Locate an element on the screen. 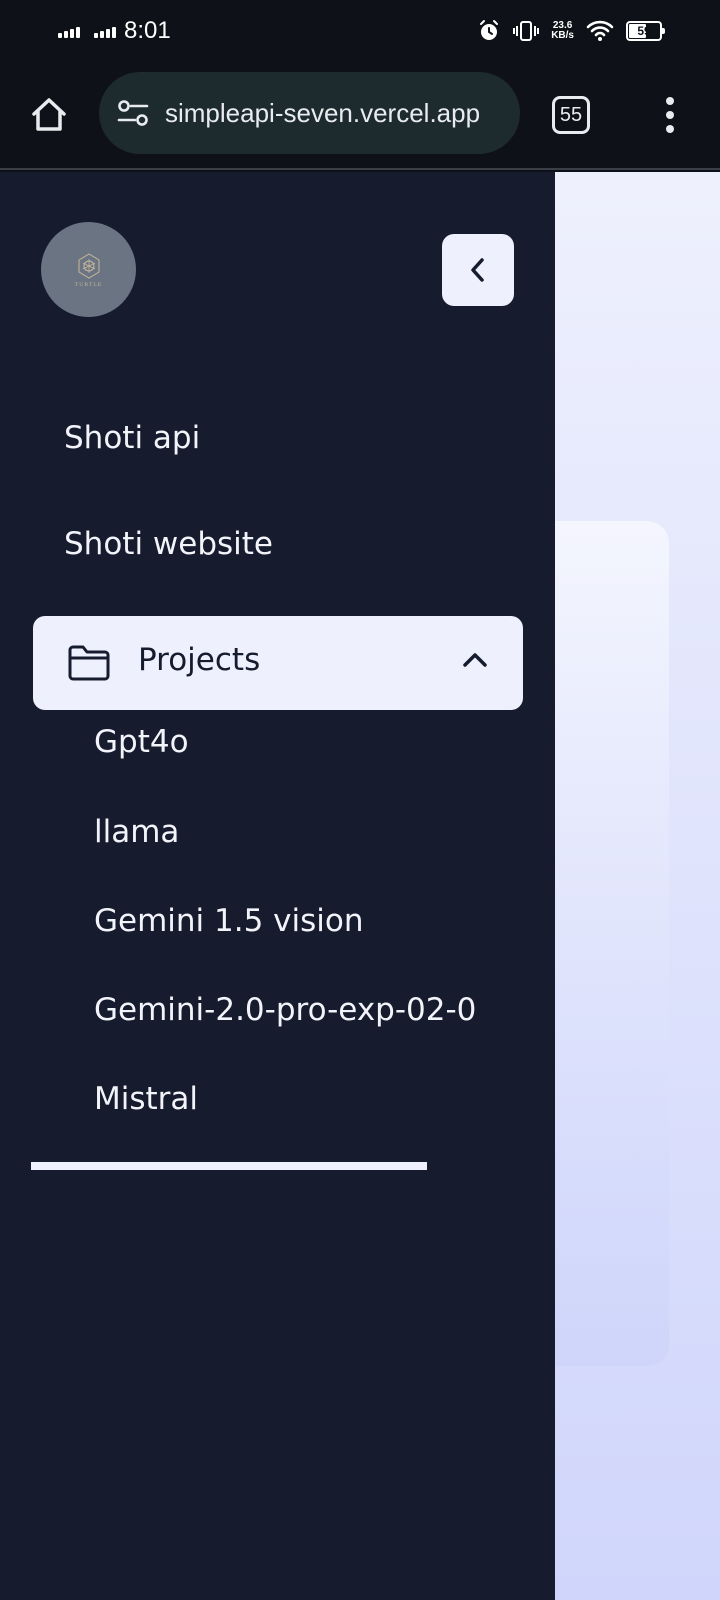 The height and width of the screenshot is (1600, 720). browser-toolbar: simpleapi-seven.vercel.app 55 is located at coordinates (360, 116).